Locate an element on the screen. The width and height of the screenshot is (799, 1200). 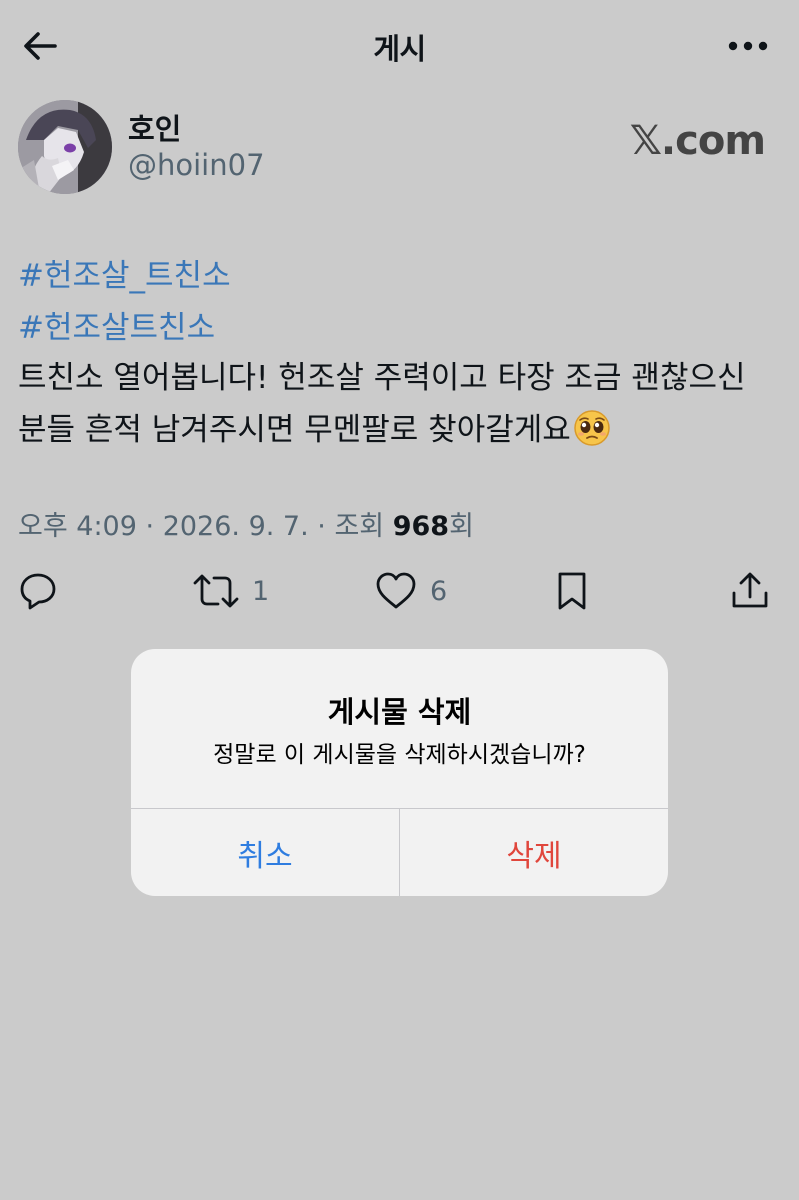
share-icon is located at coordinates (750, 590).